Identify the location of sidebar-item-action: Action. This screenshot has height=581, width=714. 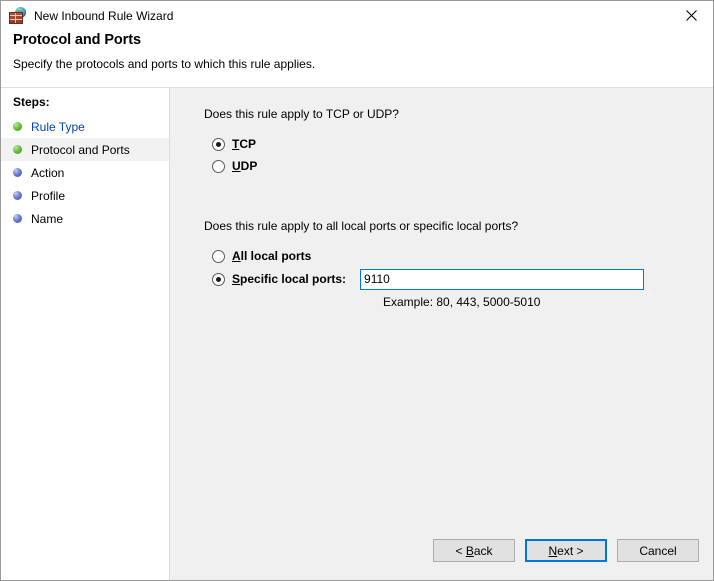
(85, 172).